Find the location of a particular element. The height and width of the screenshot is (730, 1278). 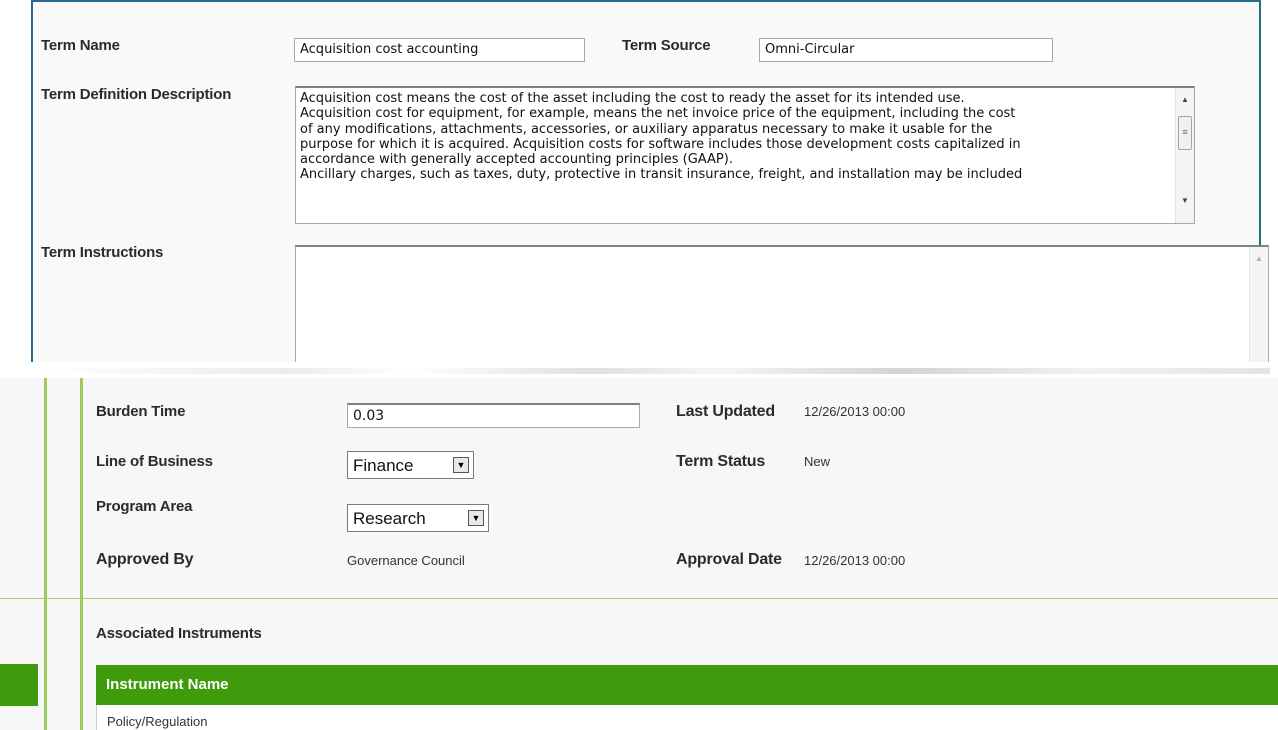

last-updated-label: Last Updated is located at coordinates (725, 411).